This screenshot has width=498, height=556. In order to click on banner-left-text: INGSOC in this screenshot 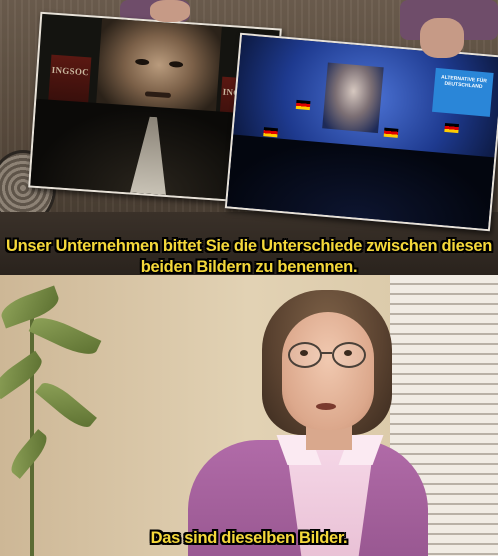, I will do `click(70, 71)`.